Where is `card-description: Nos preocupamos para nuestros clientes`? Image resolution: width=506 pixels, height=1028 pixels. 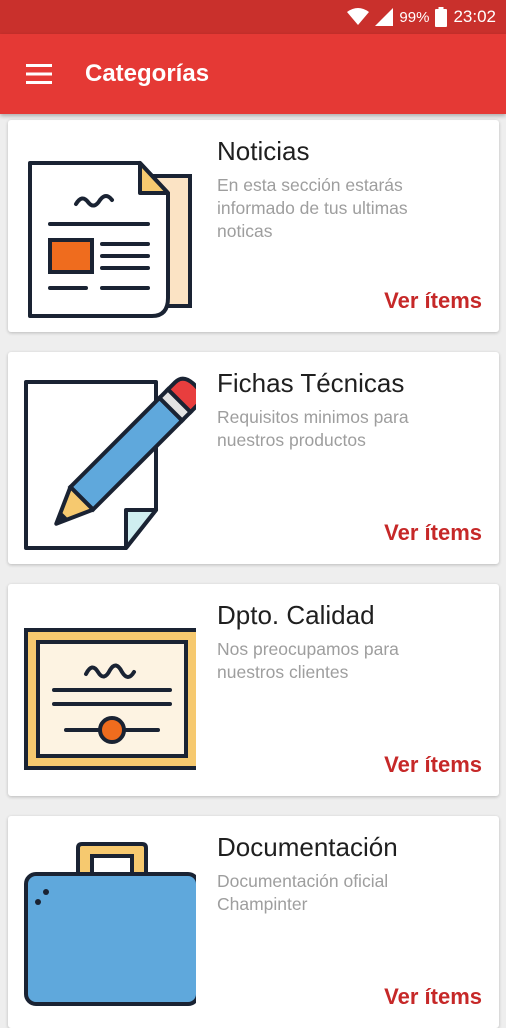
card-description: Nos preocupamos para nuestros clientes is located at coordinates (308, 660).